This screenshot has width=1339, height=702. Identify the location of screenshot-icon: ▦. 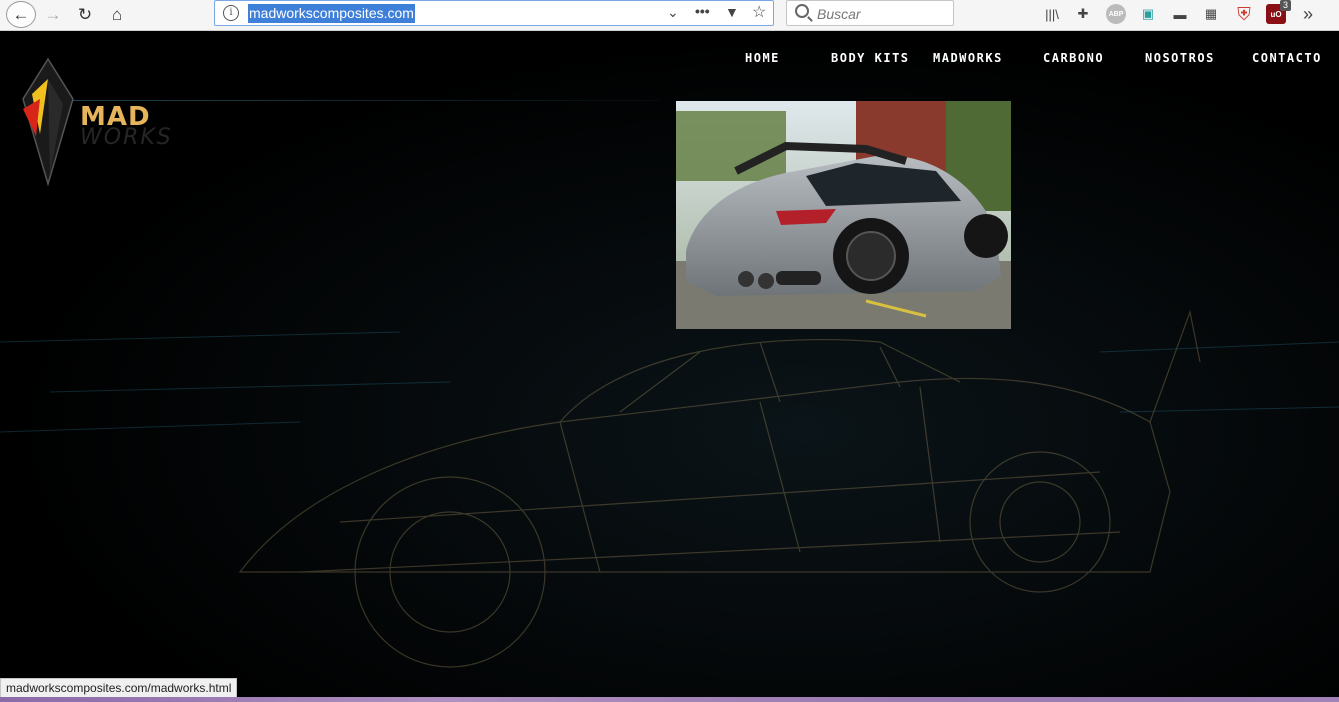
(1211, 14).